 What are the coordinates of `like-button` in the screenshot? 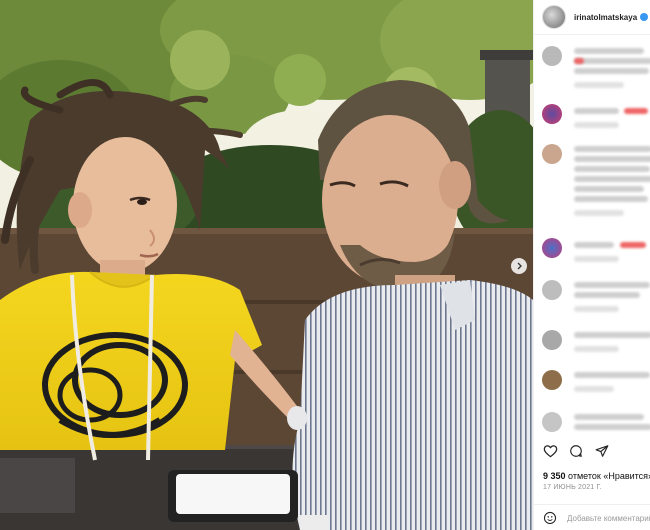 It's located at (550, 451).